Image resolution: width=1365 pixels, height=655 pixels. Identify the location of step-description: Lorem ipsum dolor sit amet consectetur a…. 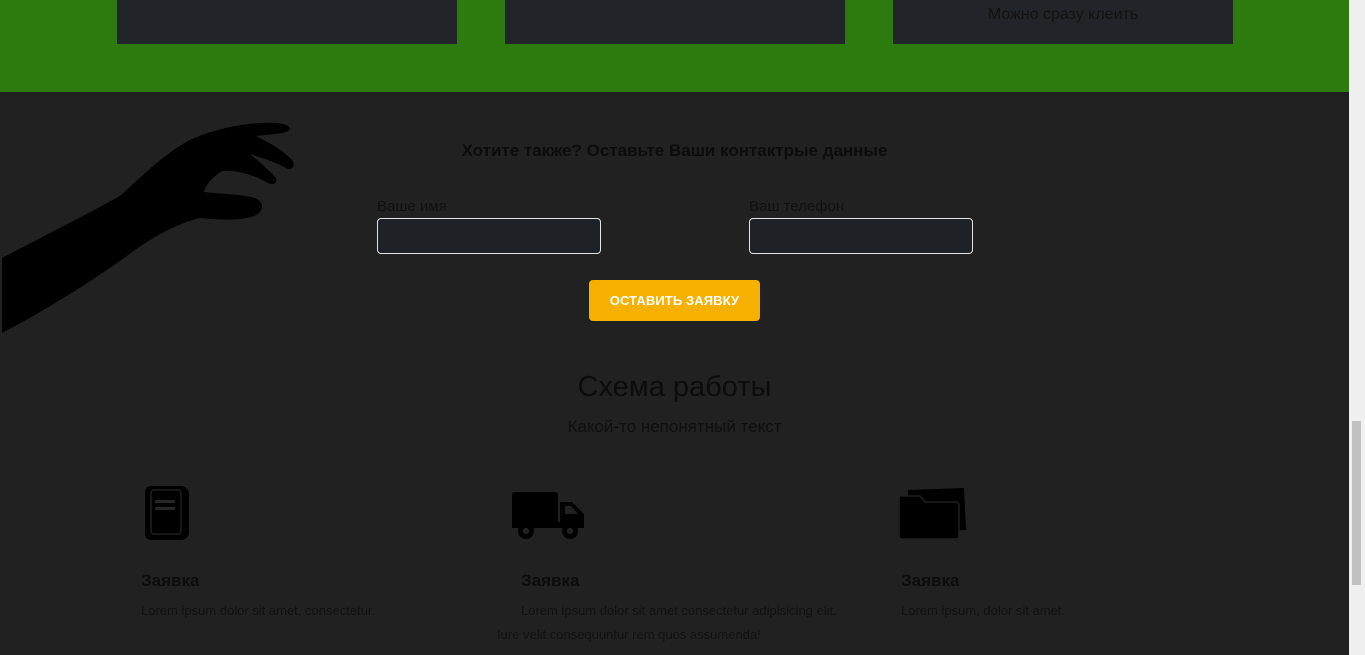
(667, 622).